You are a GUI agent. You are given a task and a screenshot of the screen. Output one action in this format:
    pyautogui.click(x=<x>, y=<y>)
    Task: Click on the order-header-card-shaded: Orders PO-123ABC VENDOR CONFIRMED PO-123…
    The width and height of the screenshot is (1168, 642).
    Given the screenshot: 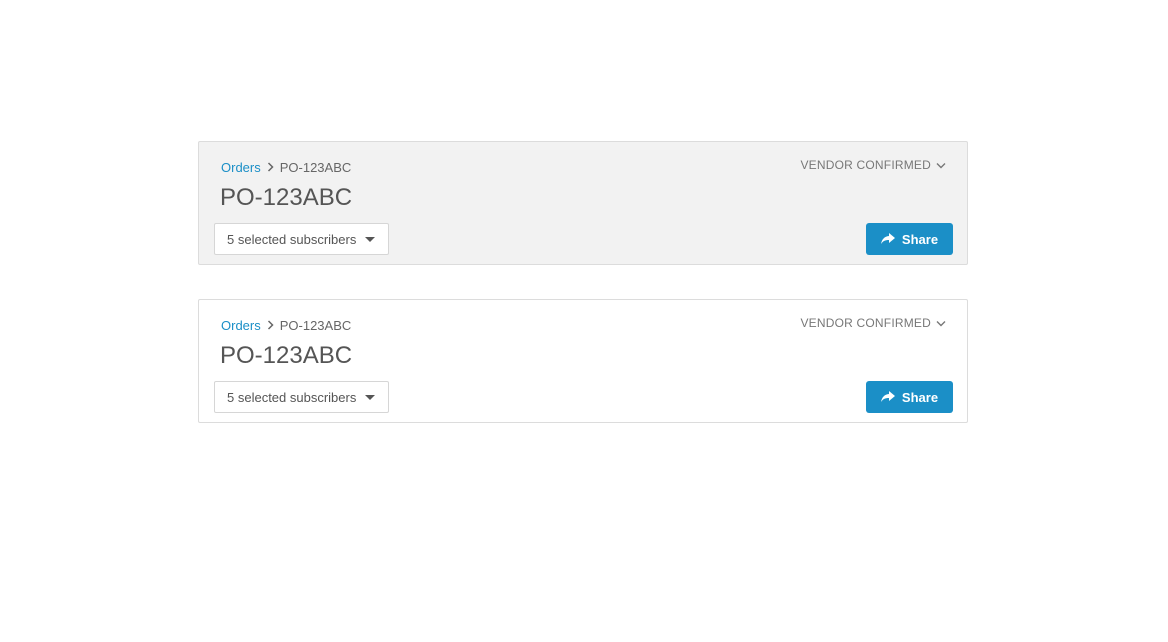 What is the action you would take?
    pyautogui.click(x=583, y=203)
    